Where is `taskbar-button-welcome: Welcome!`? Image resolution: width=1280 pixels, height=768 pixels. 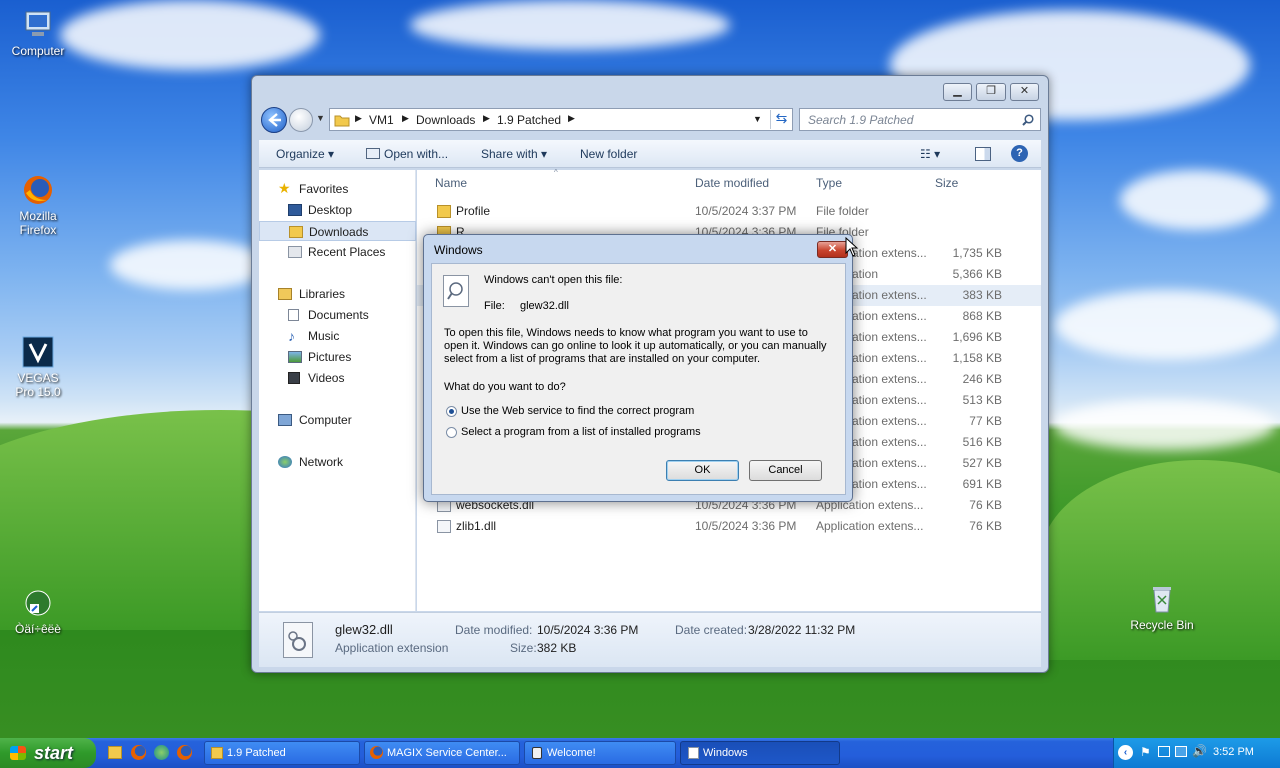
taskbar-button-welcome: Welcome! is located at coordinates (600, 753).